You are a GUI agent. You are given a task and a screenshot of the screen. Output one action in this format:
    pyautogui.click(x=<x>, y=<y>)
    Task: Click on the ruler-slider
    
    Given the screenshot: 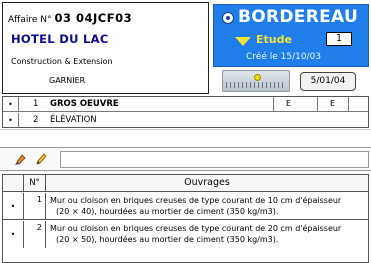 What is the action you would take?
    pyautogui.click(x=256, y=81)
    